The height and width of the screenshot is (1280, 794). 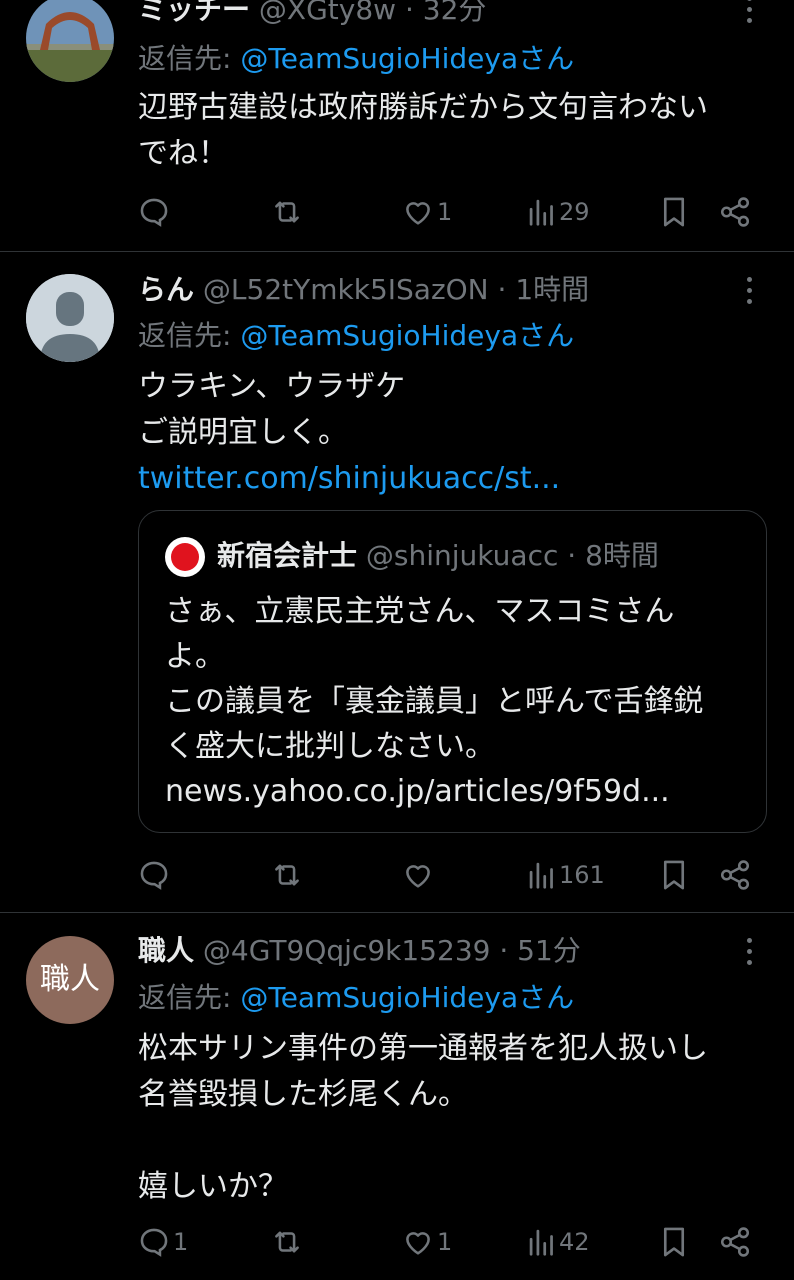 What do you see at coordinates (243, 432) in the screenshot?
I see `tweet-text-line: ご説明宜しく。` at bounding box center [243, 432].